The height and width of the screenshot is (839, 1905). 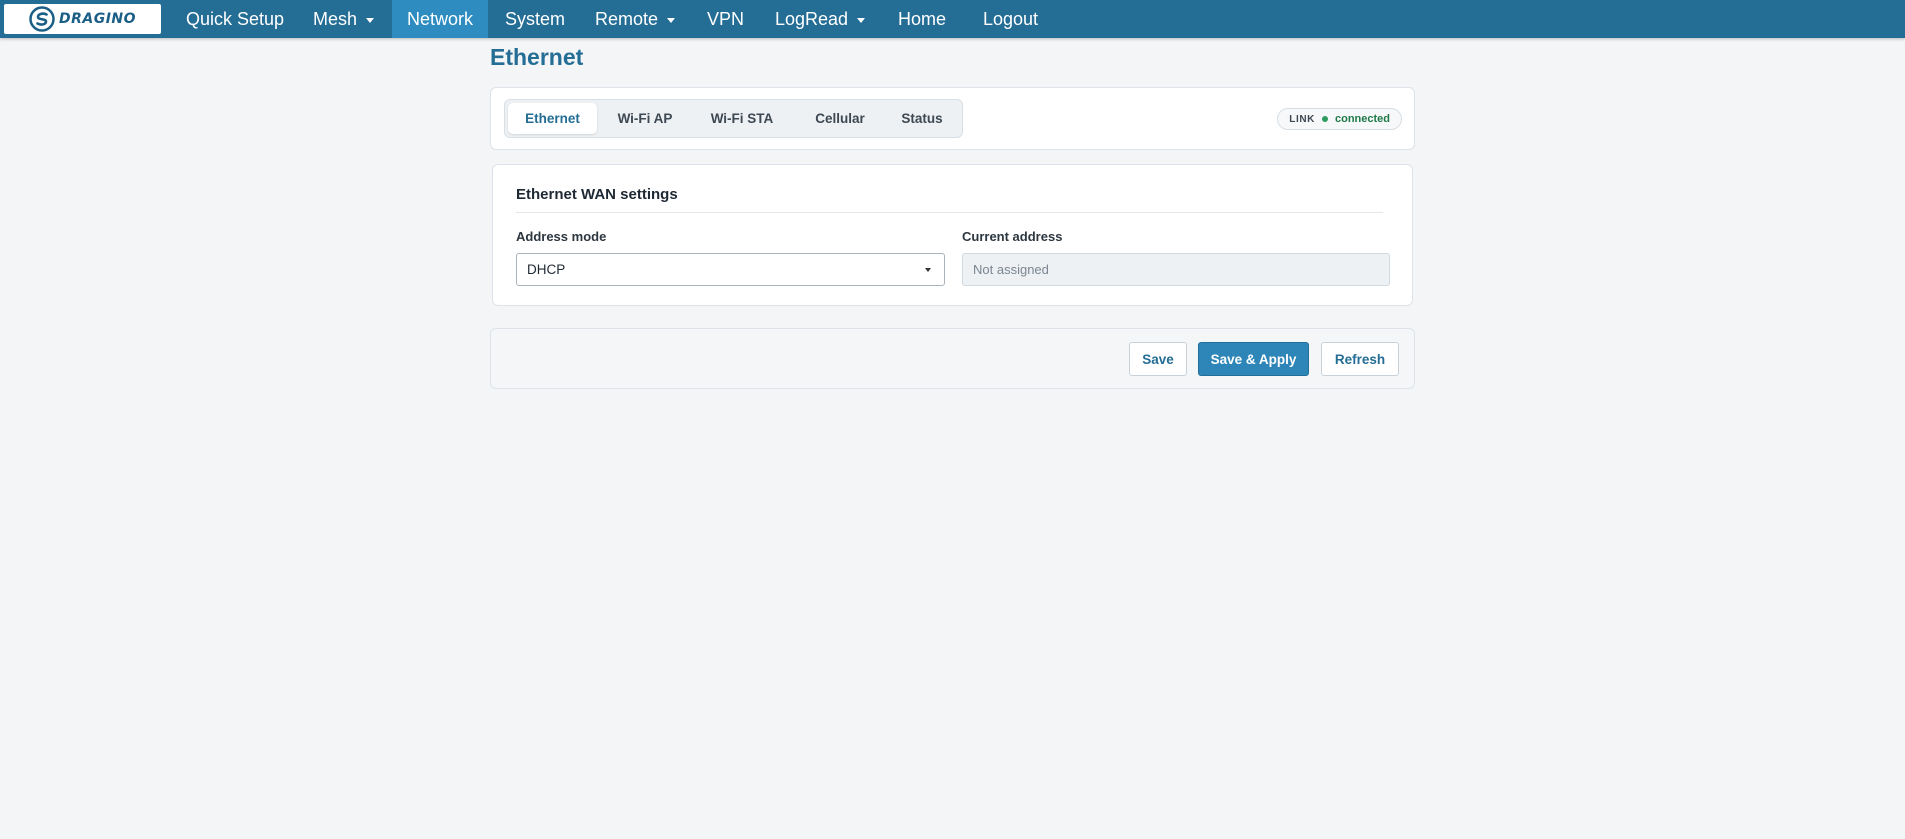 What do you see at coordinates (561, 236) in the screenshot?
I see `address-mode-label: Address mode` at bounding box center [561, 236].